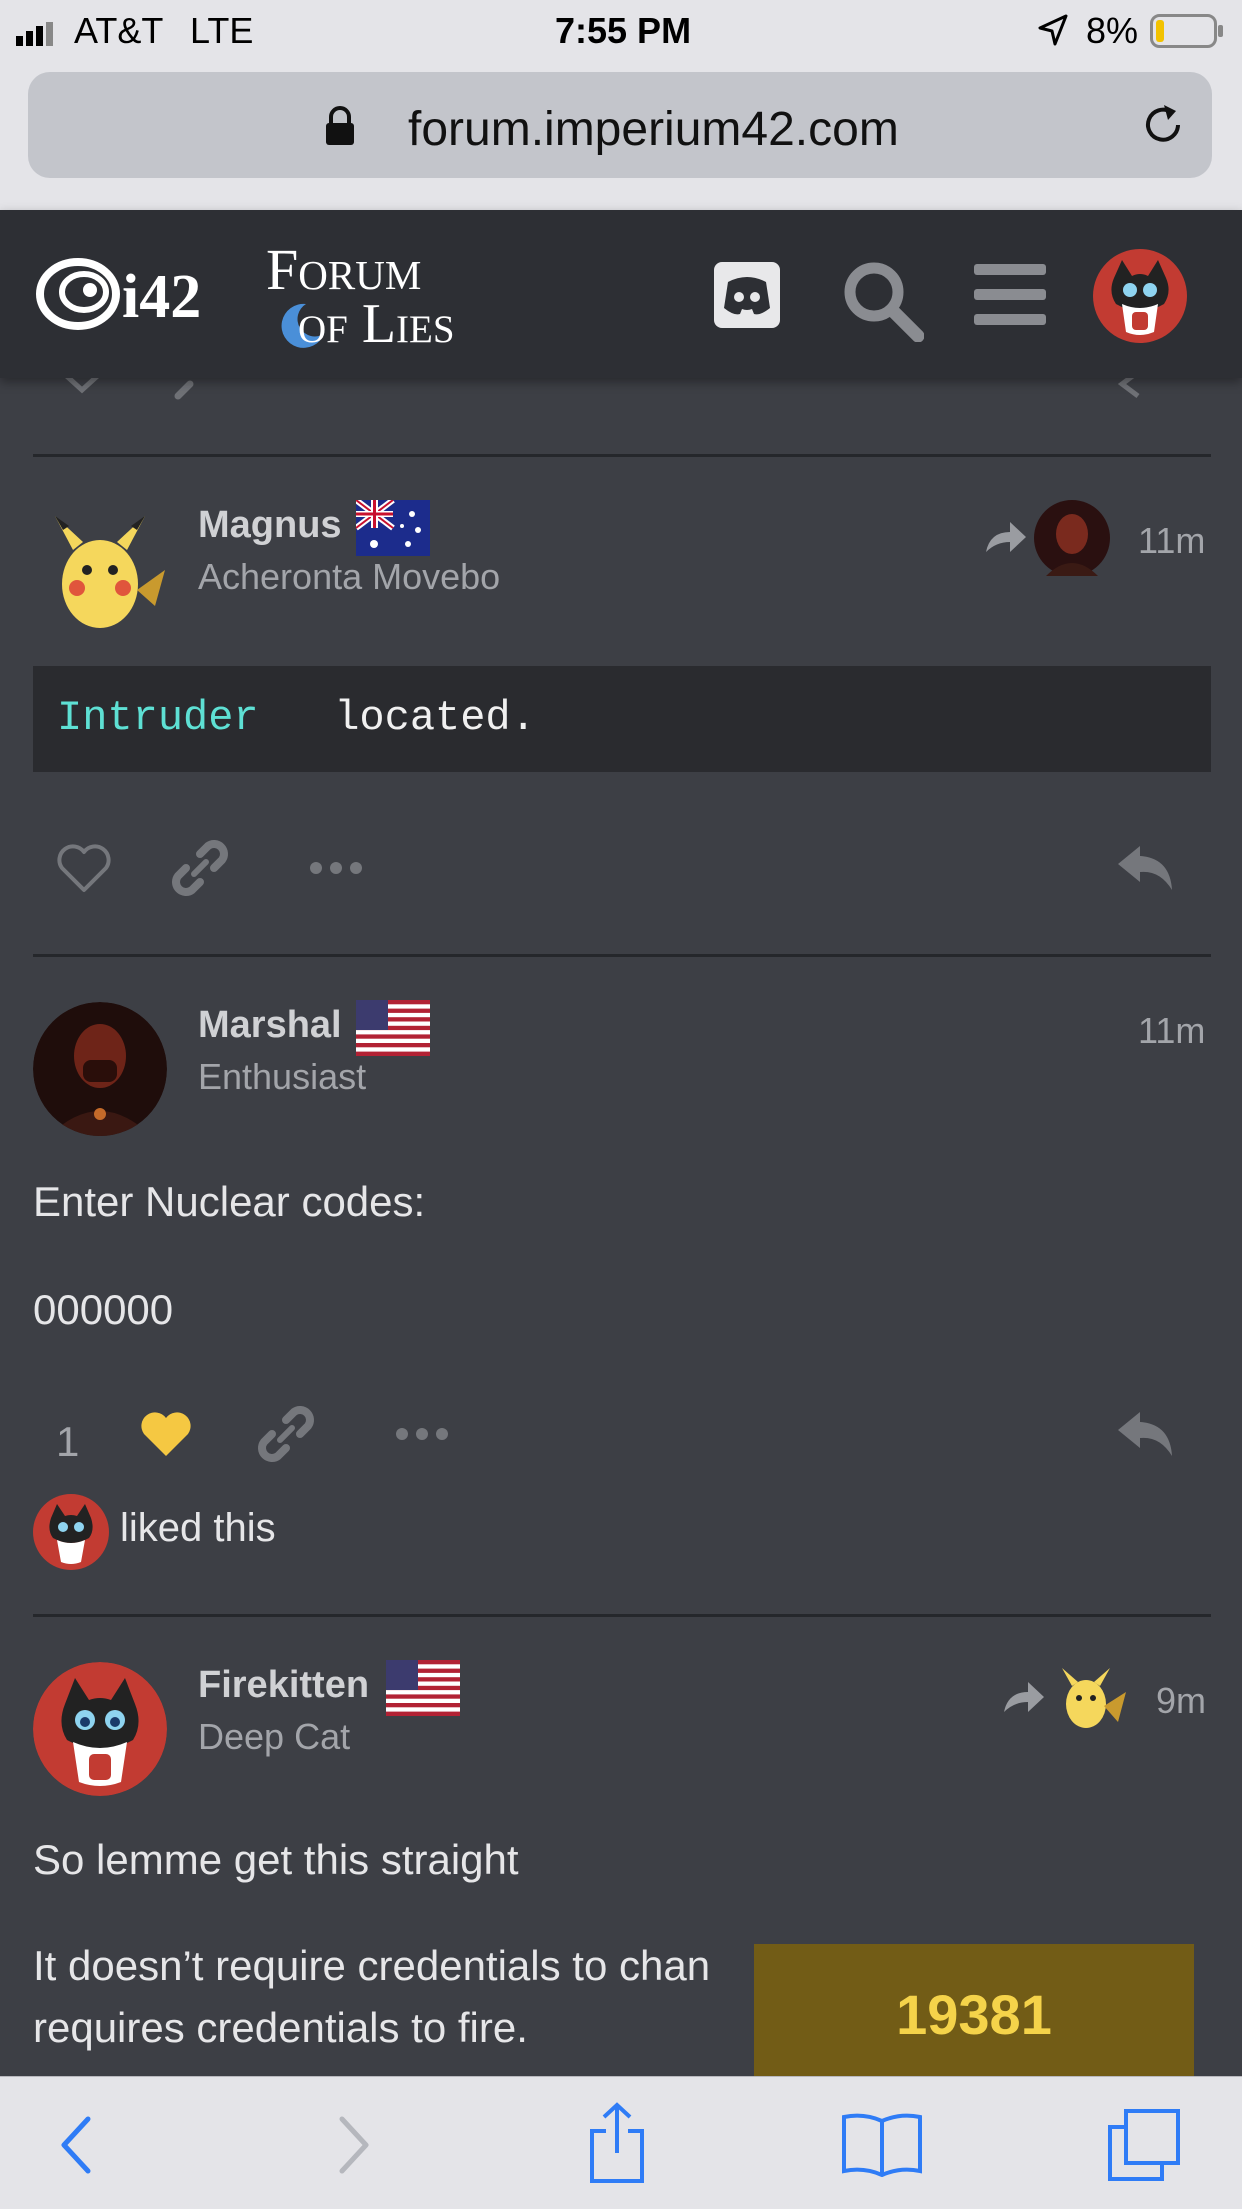 Image resolution: width=1242 pixels, height=2209 pixels. What do you see at coordinates (71, 1532) in the screenshot?
I see `liker-avatar-firekitten` at bounding box center [71, 1532].